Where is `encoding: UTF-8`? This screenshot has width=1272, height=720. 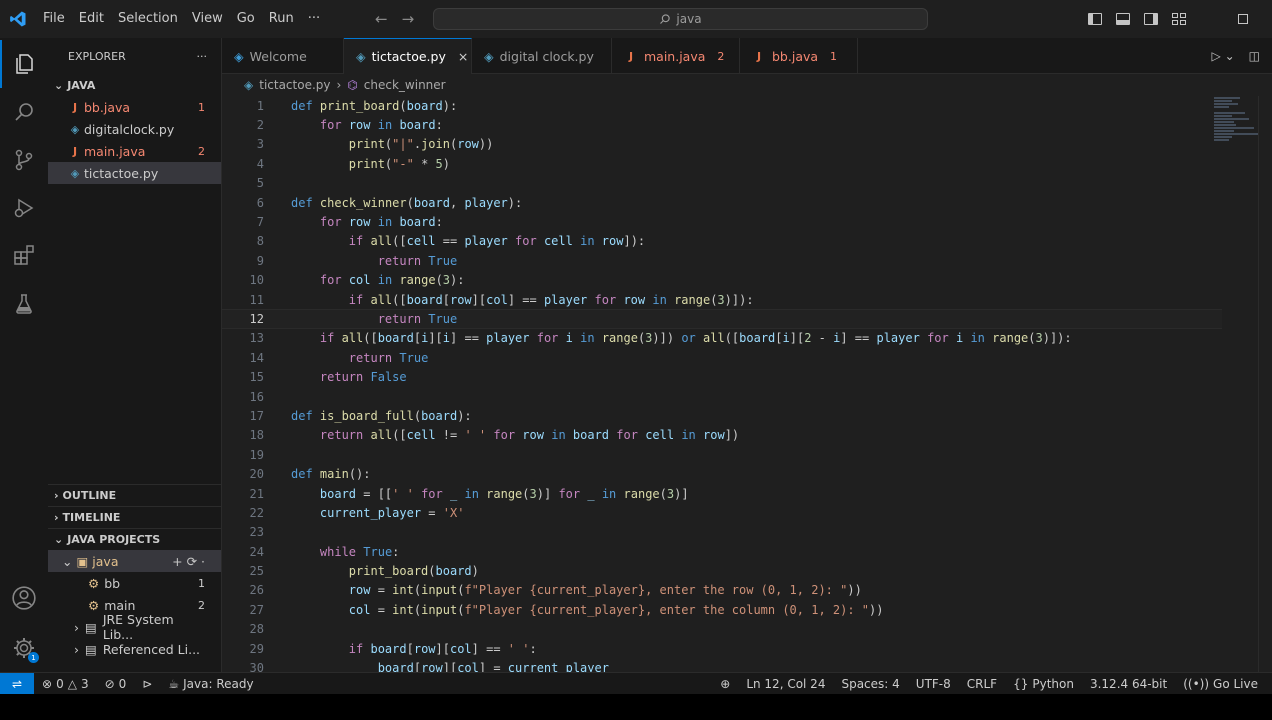 encoding: UTF-8 is located at coordinates (933, 684).